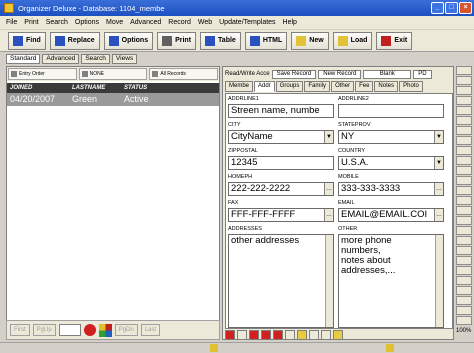  I want to click on tab-standard: Standard, so click(23, 59).